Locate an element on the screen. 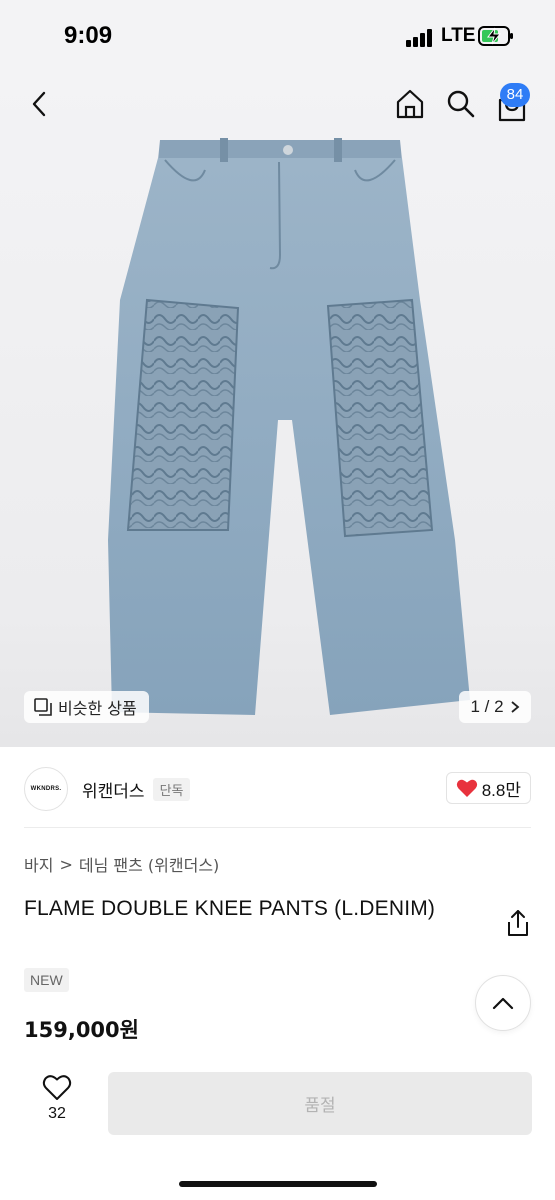 The image size is (555, 1200). home-button is located at coordinates (410, 104).